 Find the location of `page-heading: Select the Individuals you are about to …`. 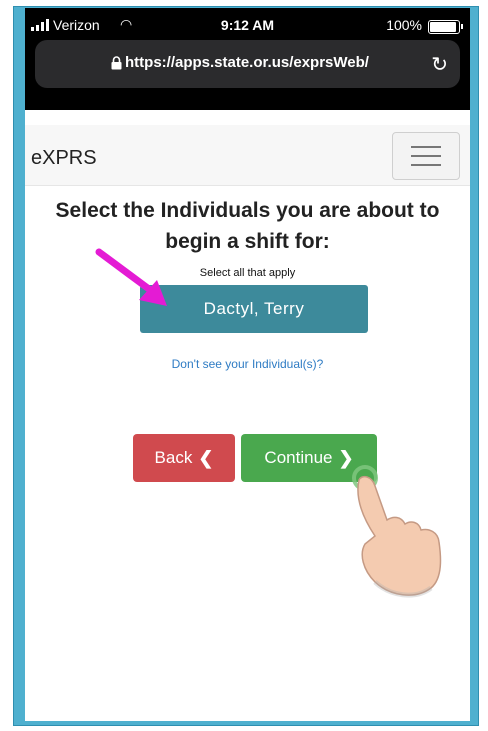

page-heading: Select the Individuals you are about to … is located at coordinates (247, 226).